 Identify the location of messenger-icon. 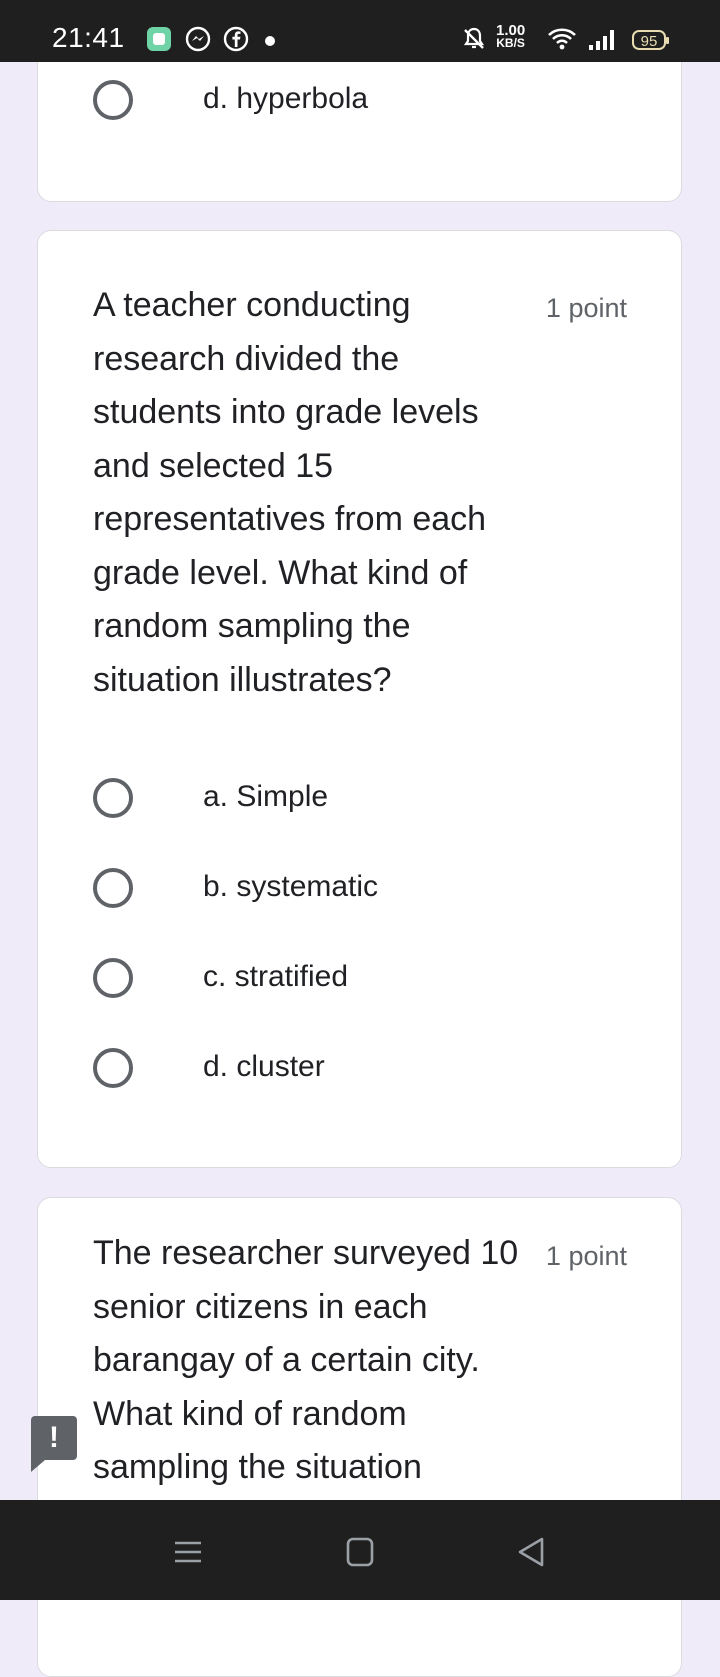
(198, 39).